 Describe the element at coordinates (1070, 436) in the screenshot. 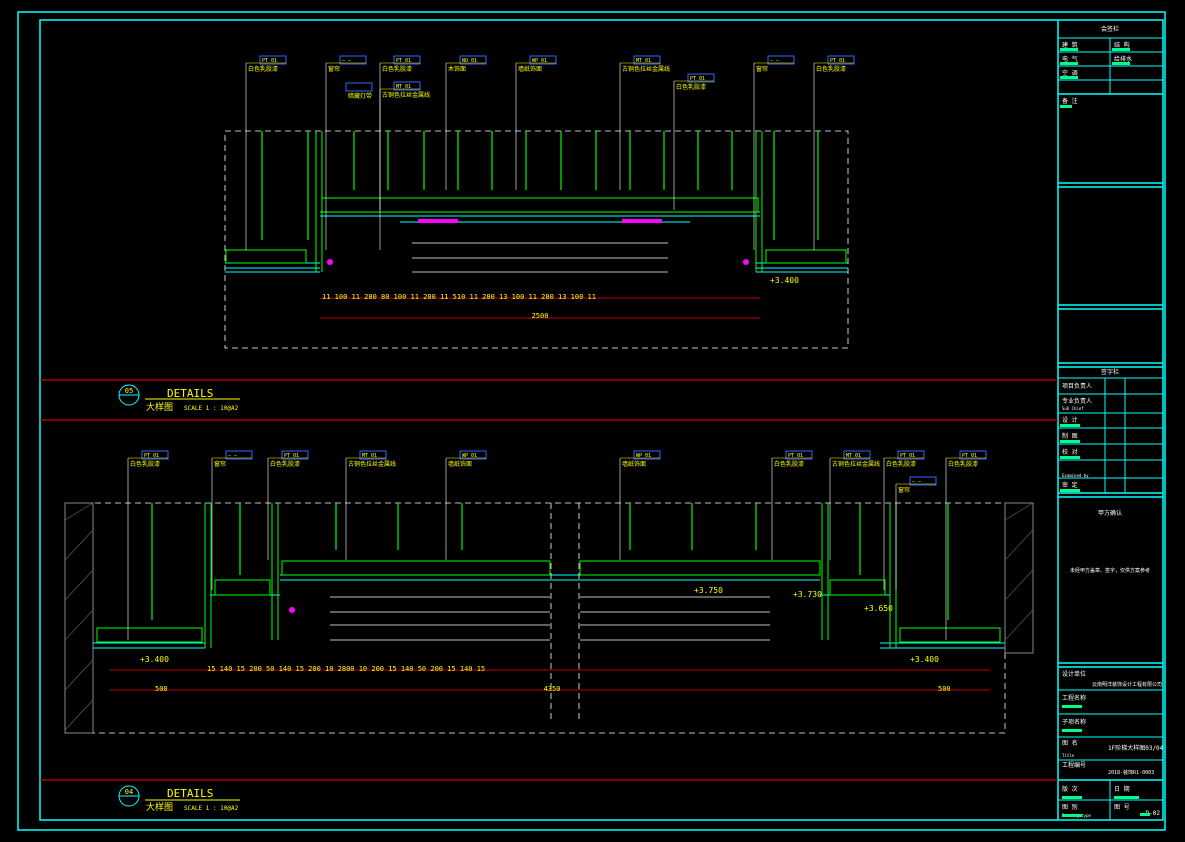

I see `svg-text: 制 图` at that location.